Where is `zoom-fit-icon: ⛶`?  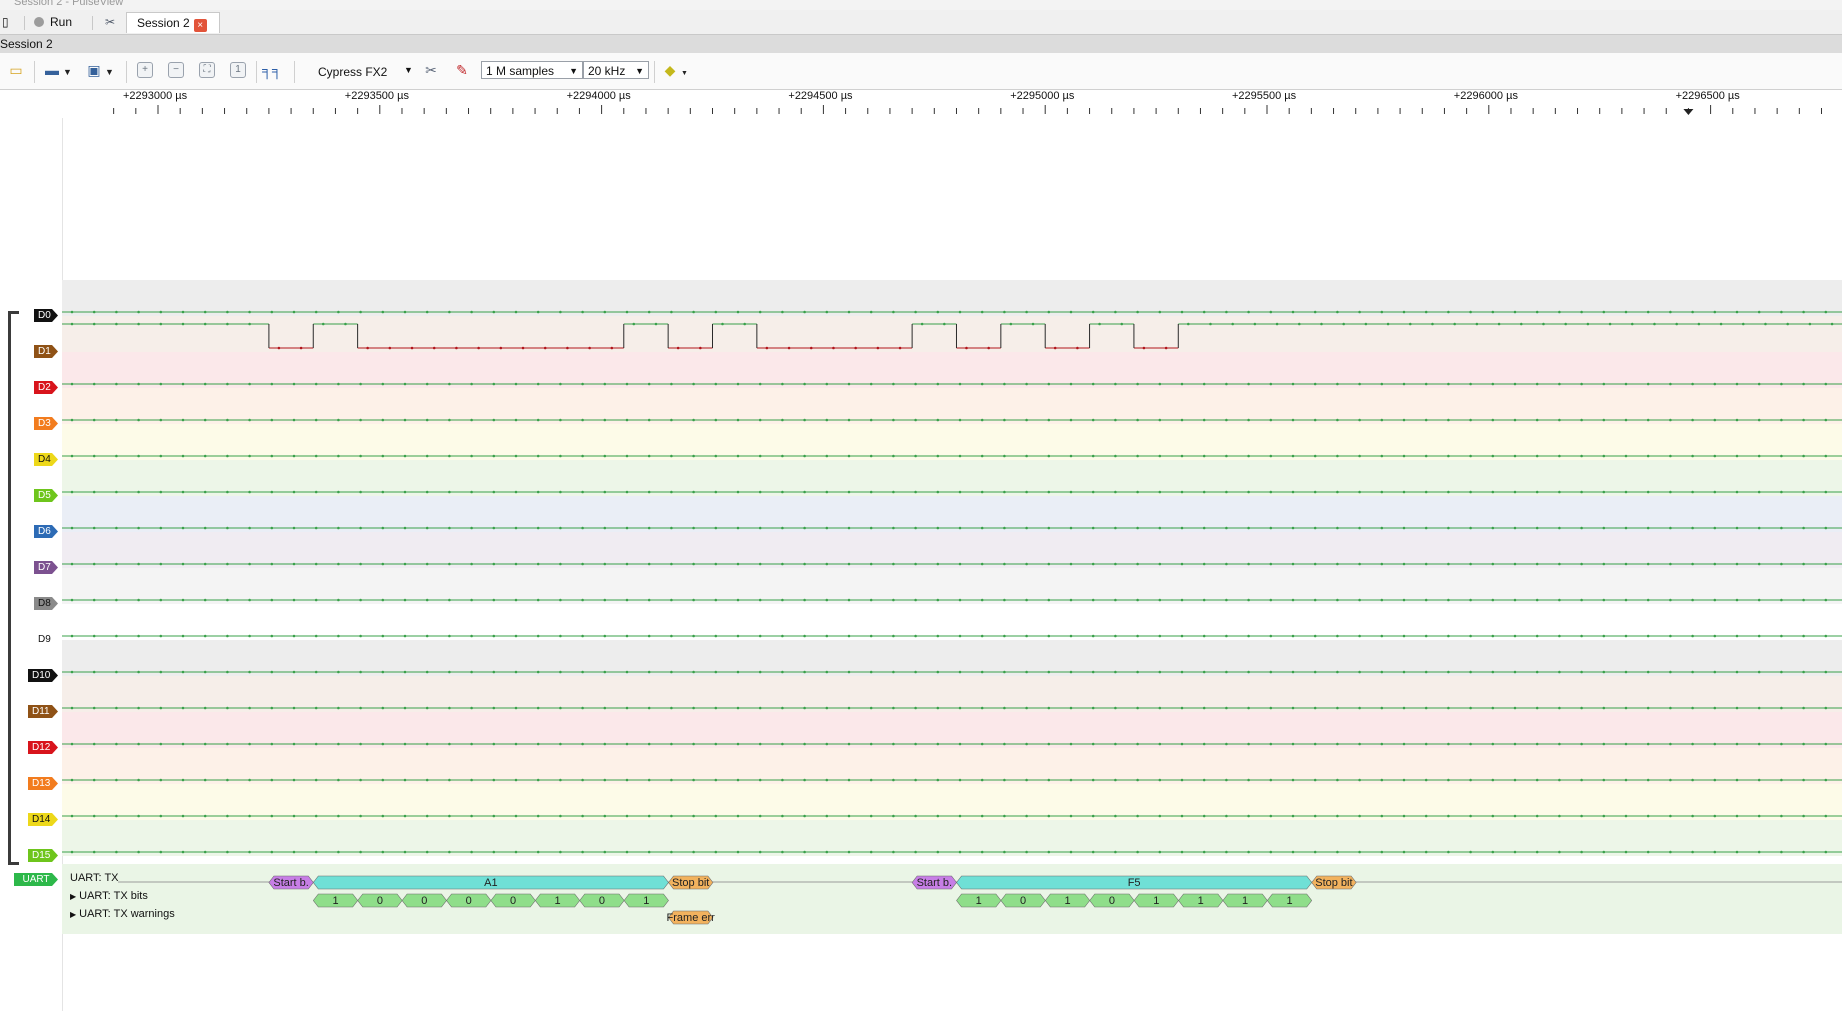
zoom-fit-icon: ⛶ is located at coordinates (207, 70).